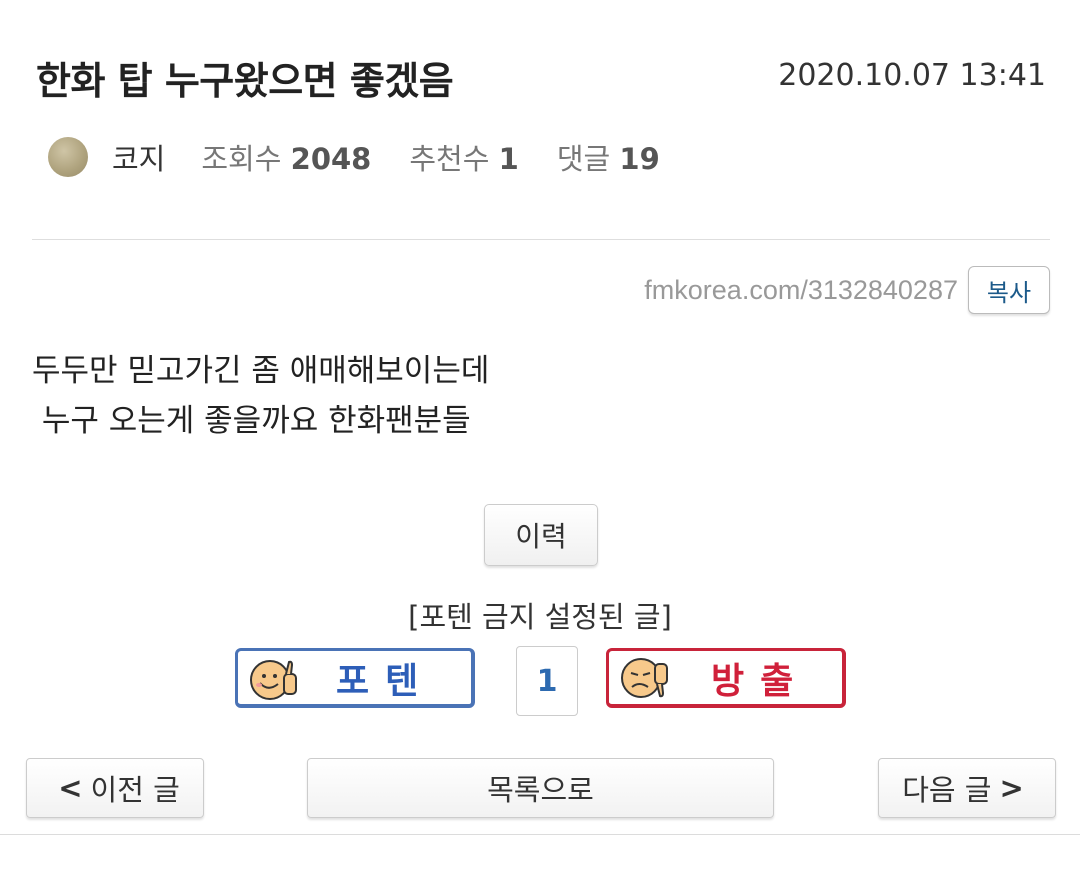 This screenshot has width=1080, height=870. Describe the element at coordinates (260, 396) in the screenshot. I see `post-content: 두두만 믿고가긴 좀 애매해보이는데 누구 오는게 좋을까요 한화팬분들` at that location.